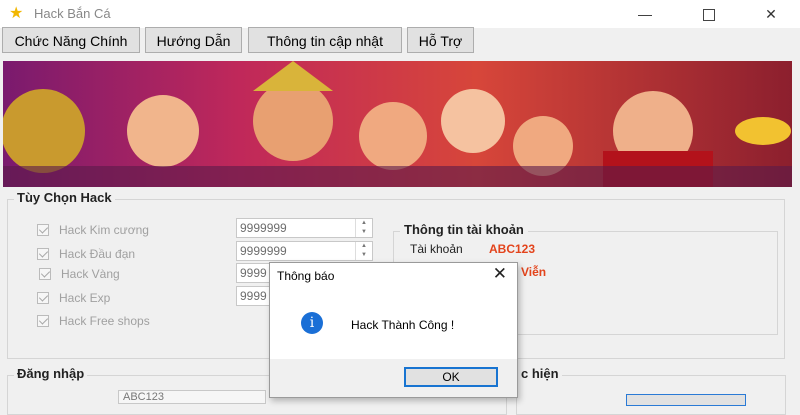 Image resolution: width=800 pixels, height=415 pixels. I want to click on maximize-button, so click(709, 14).